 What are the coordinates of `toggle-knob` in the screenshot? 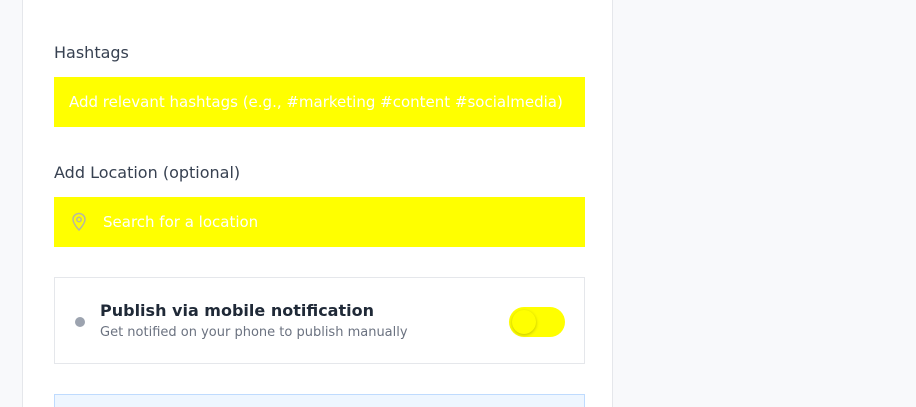 It's located at (524, 322).